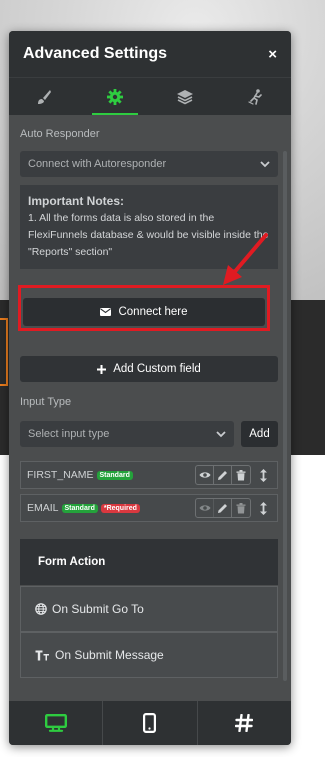 This screenshot has width=325, height=757. Describe the element at coordinates (98, 609) in the screenshot. I see `on-submit-go-to-label: On Submit Go To` at that location.